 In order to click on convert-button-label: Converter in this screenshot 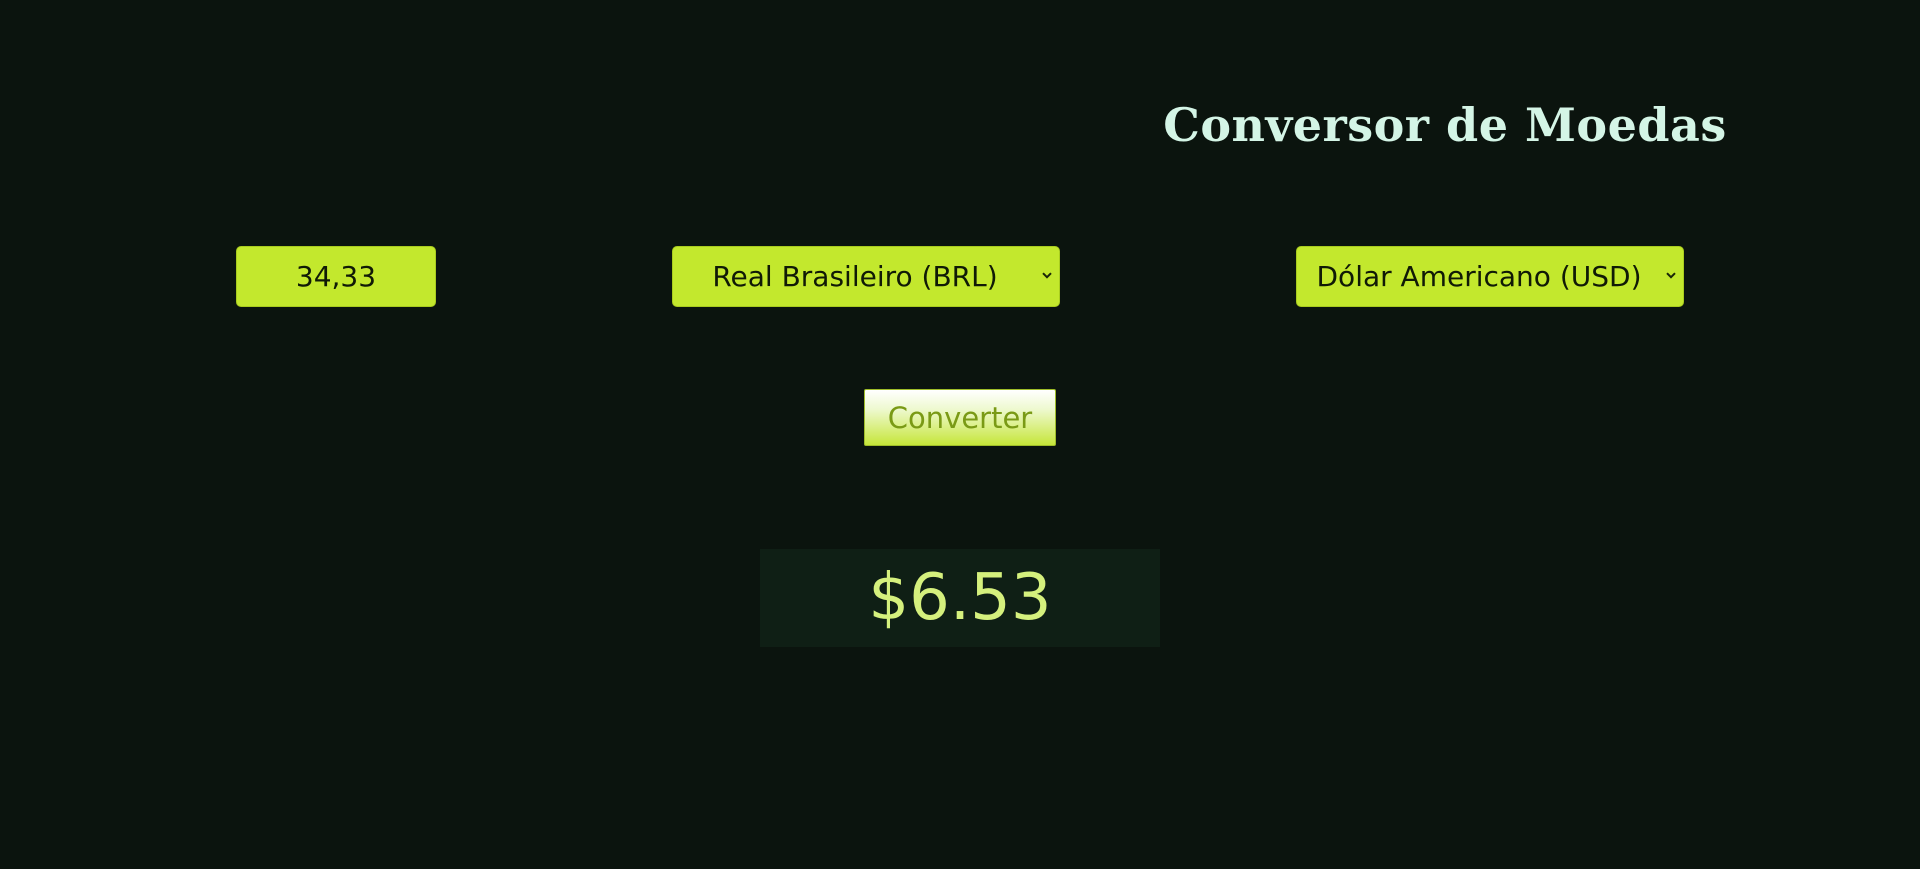, I will do `click(960, 417)`.